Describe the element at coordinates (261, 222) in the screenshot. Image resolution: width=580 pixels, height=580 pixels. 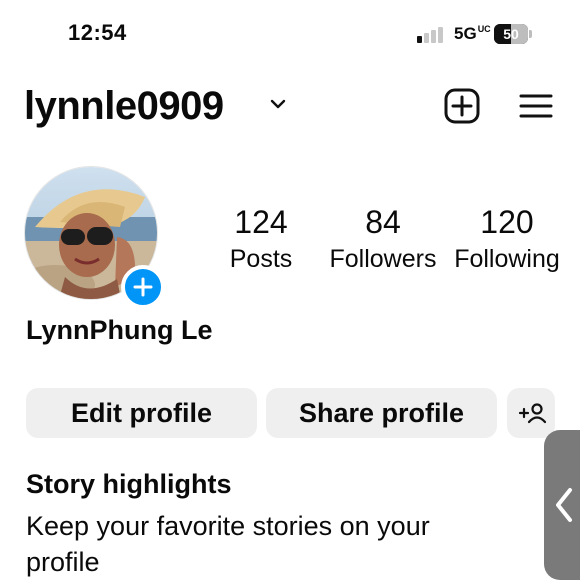
I see `posts-count: 124` at that location.